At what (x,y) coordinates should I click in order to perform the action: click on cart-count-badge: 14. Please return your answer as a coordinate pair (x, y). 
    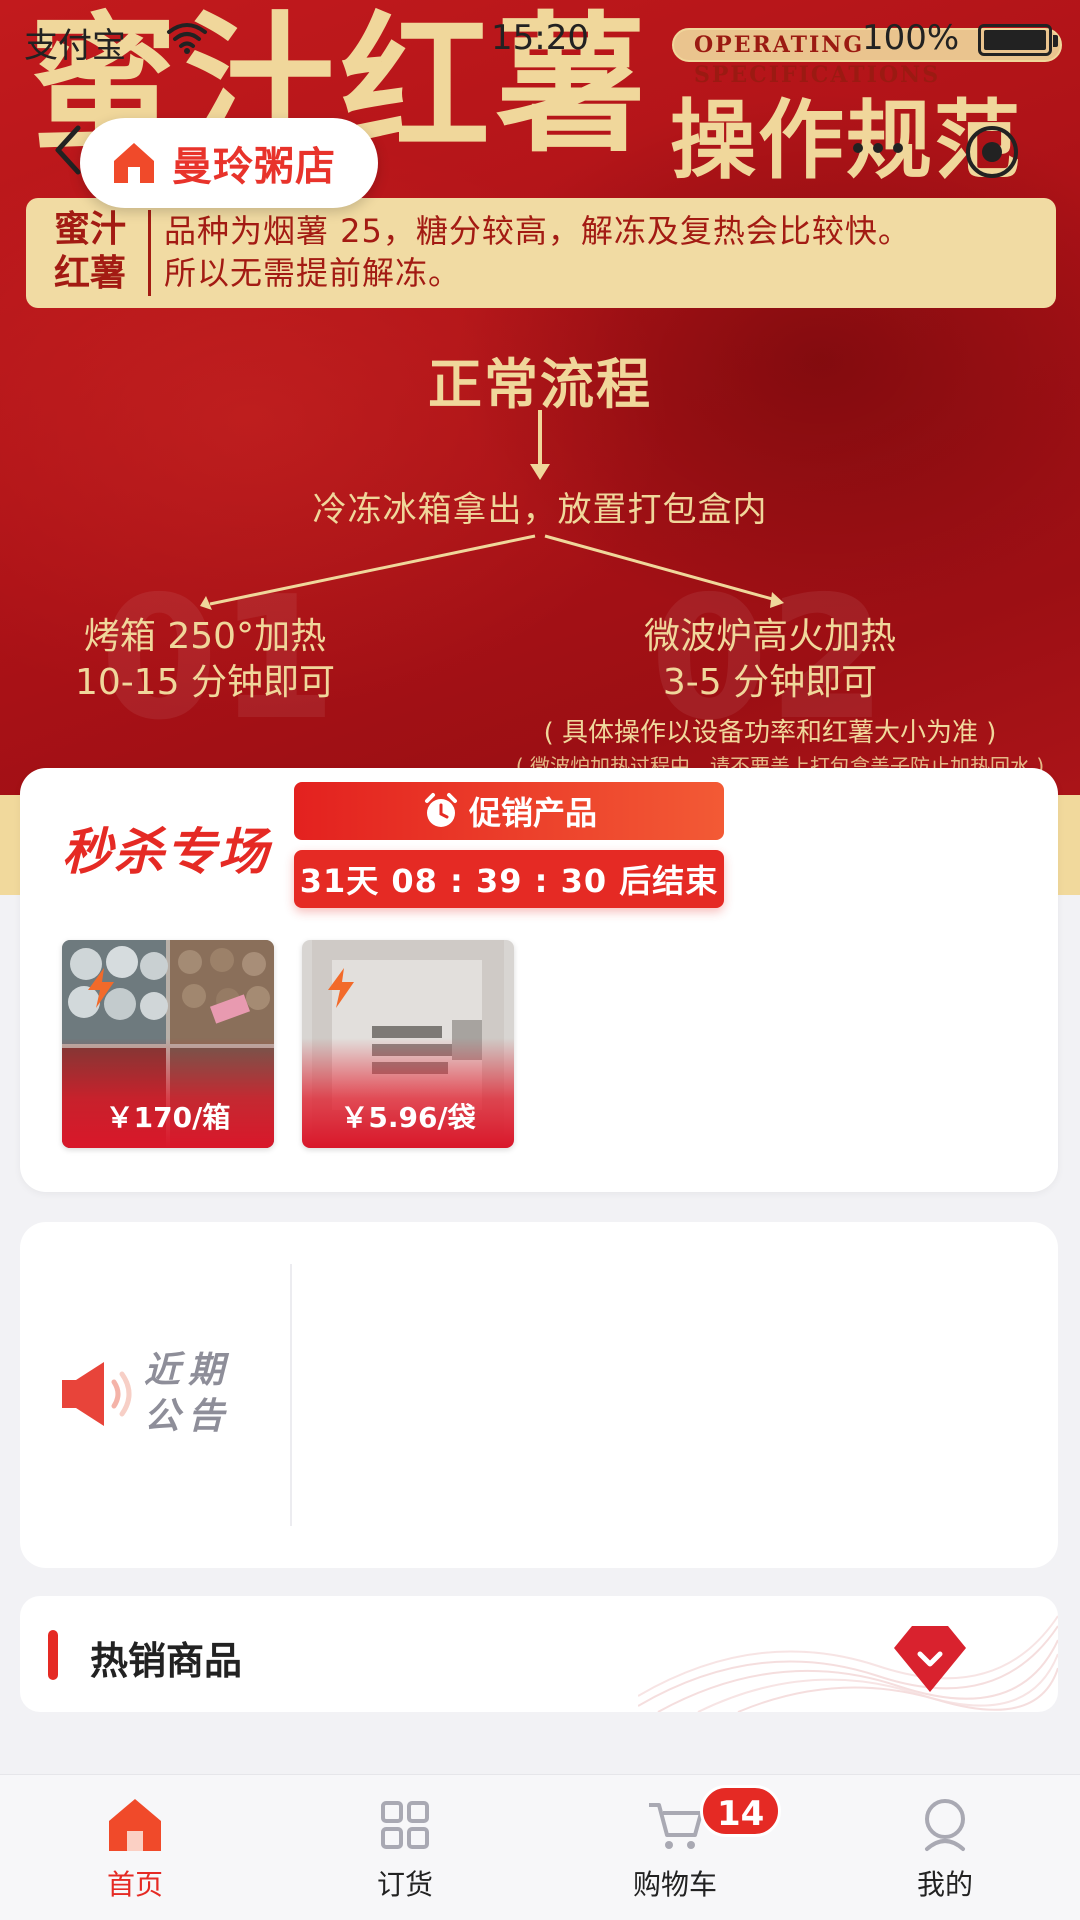
    Looking at the image, I should click on (741, 1811).